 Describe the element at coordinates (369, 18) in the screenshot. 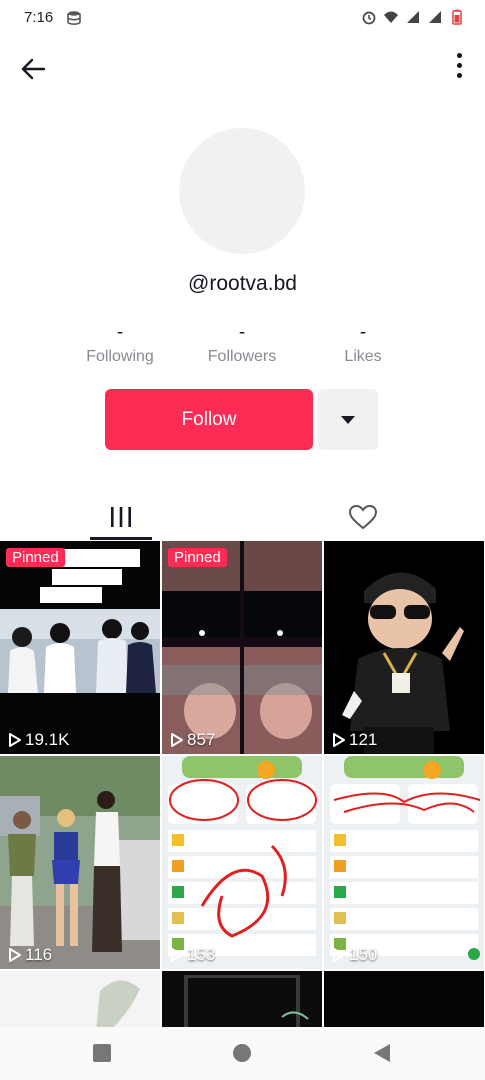

I see `alarm-icon` at that location.